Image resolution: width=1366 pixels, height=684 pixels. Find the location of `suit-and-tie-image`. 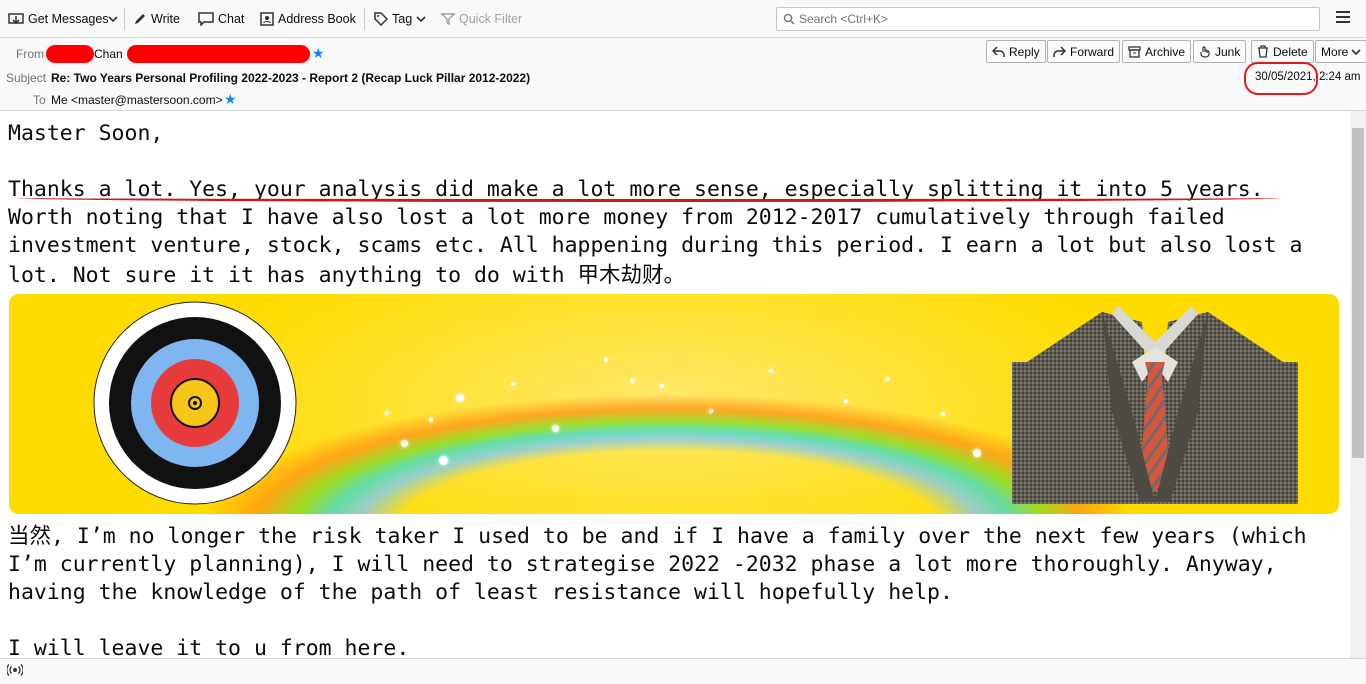

suit-and-tie-image is located at coordinates (1155, 405).